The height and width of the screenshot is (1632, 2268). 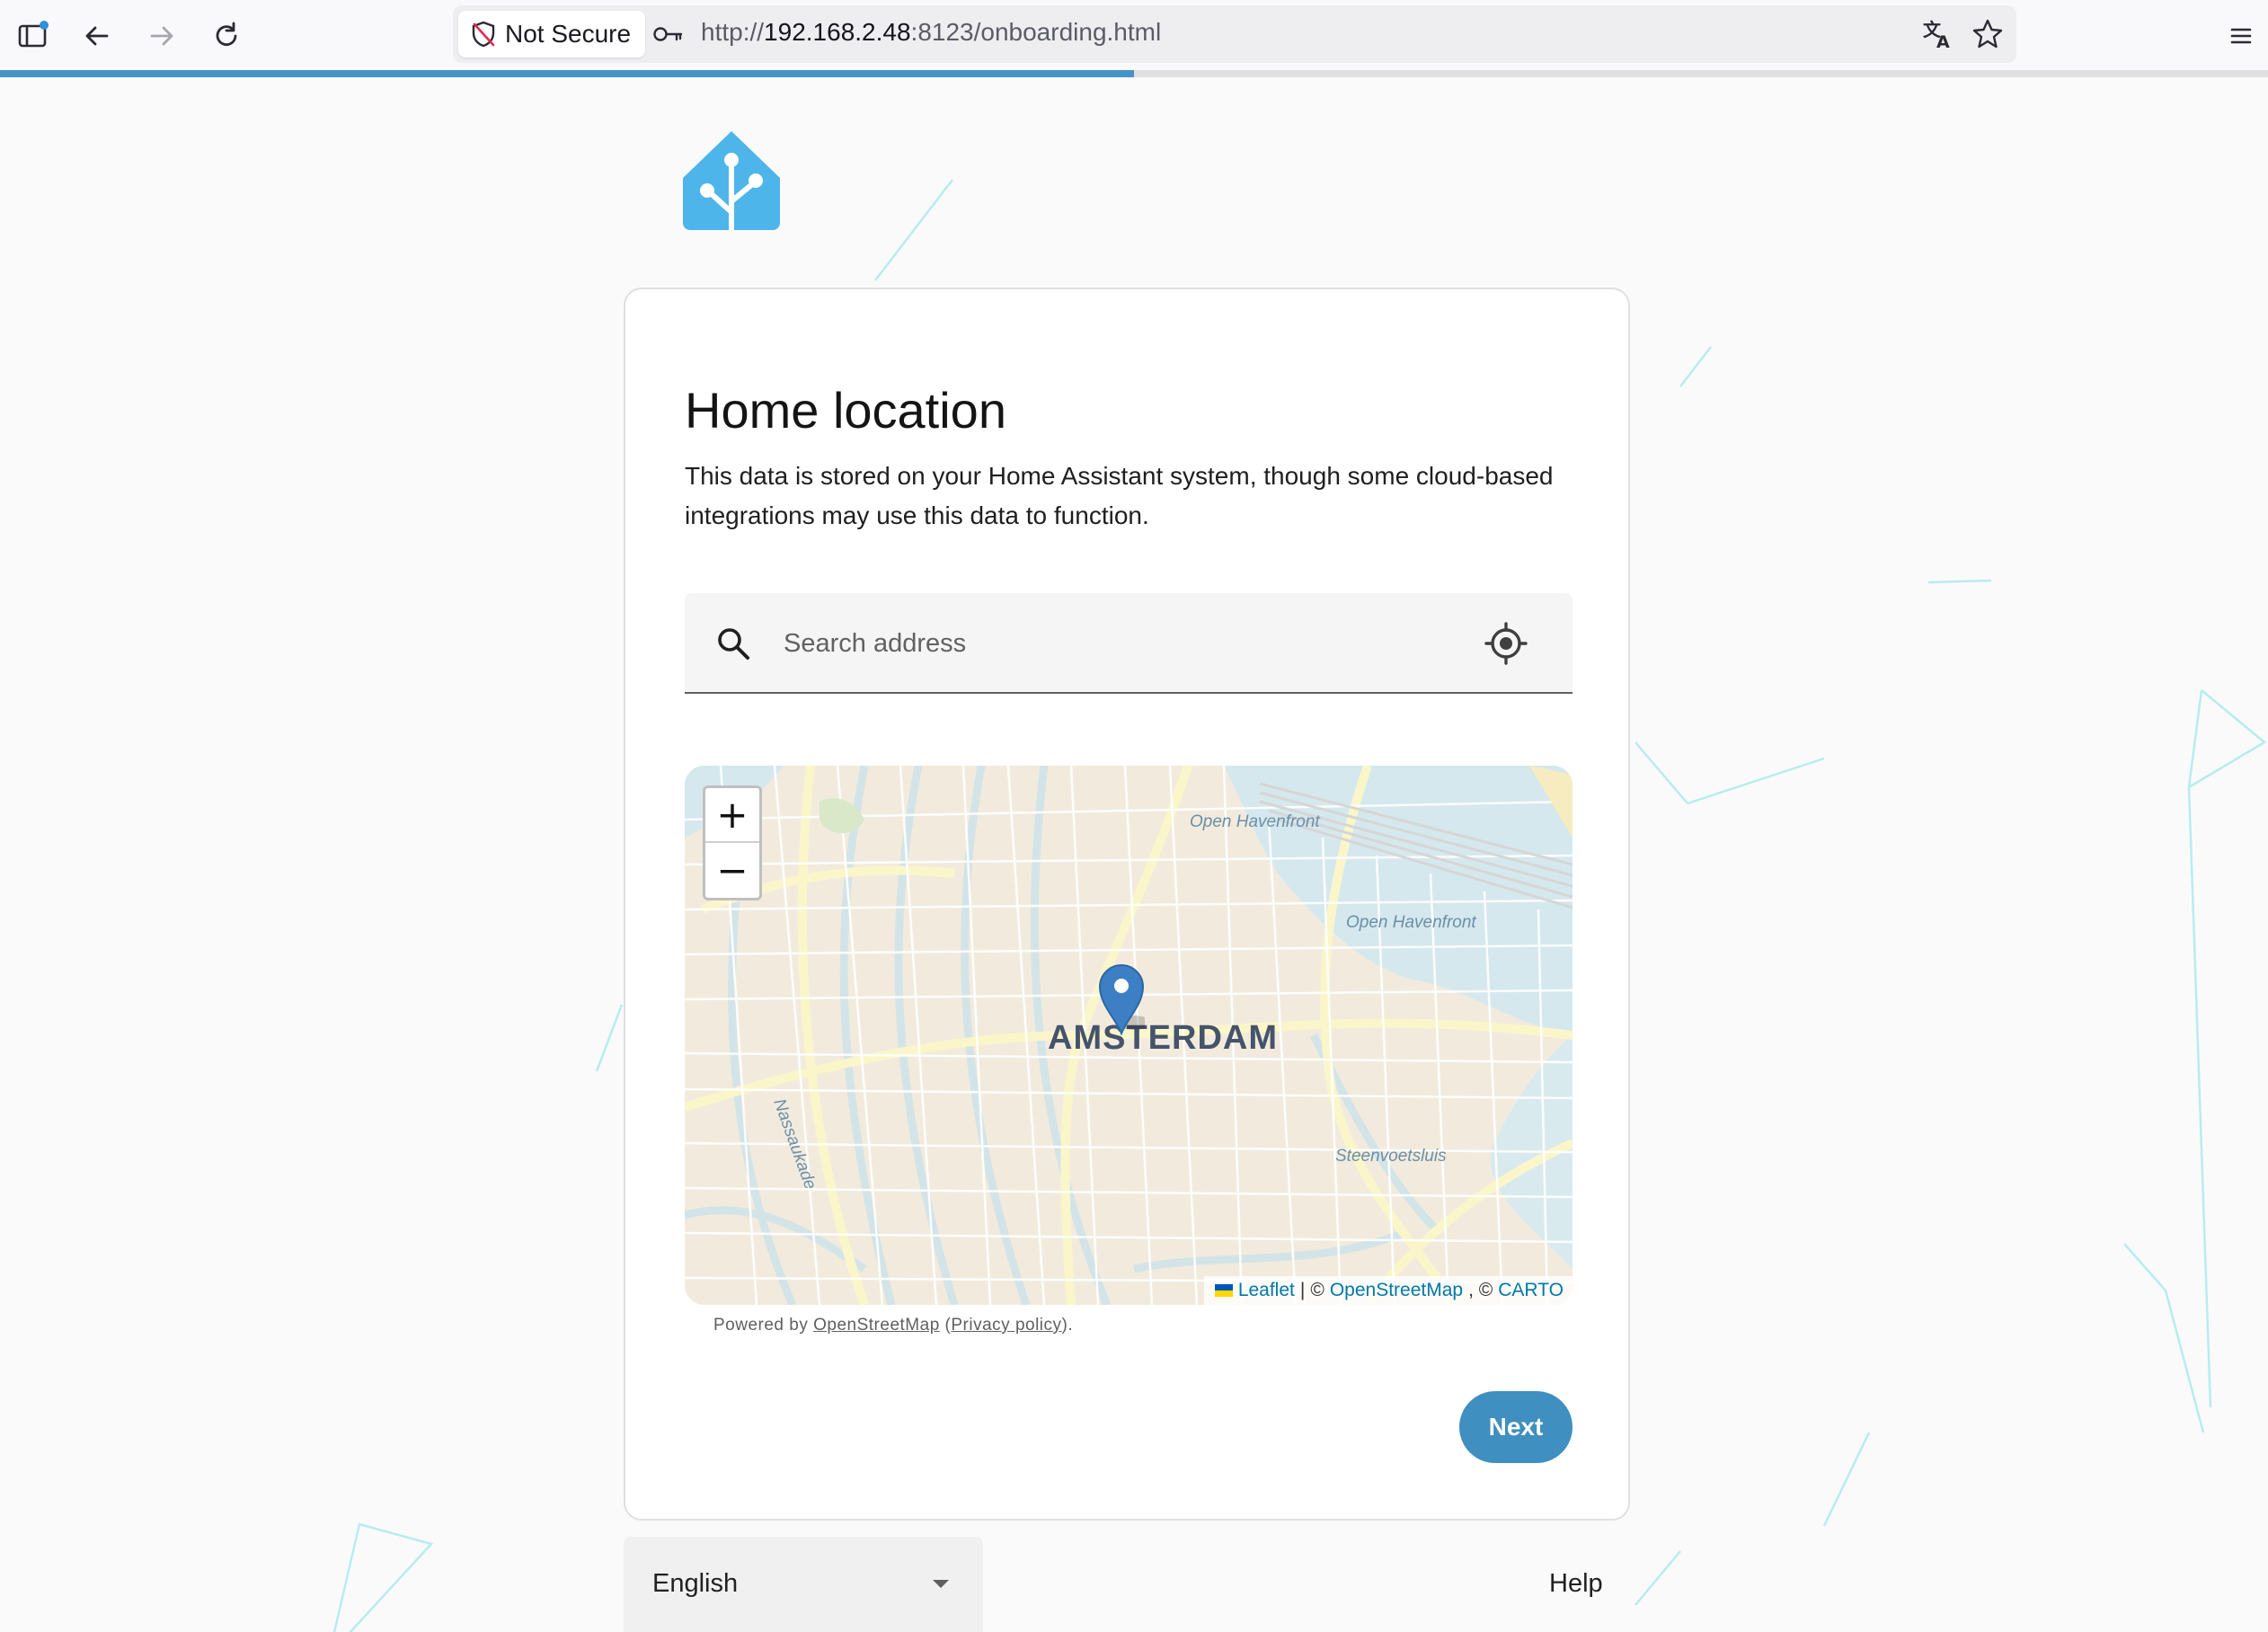 I want to click on powered-by-open-paren: (, so click(x=946, y=1326).